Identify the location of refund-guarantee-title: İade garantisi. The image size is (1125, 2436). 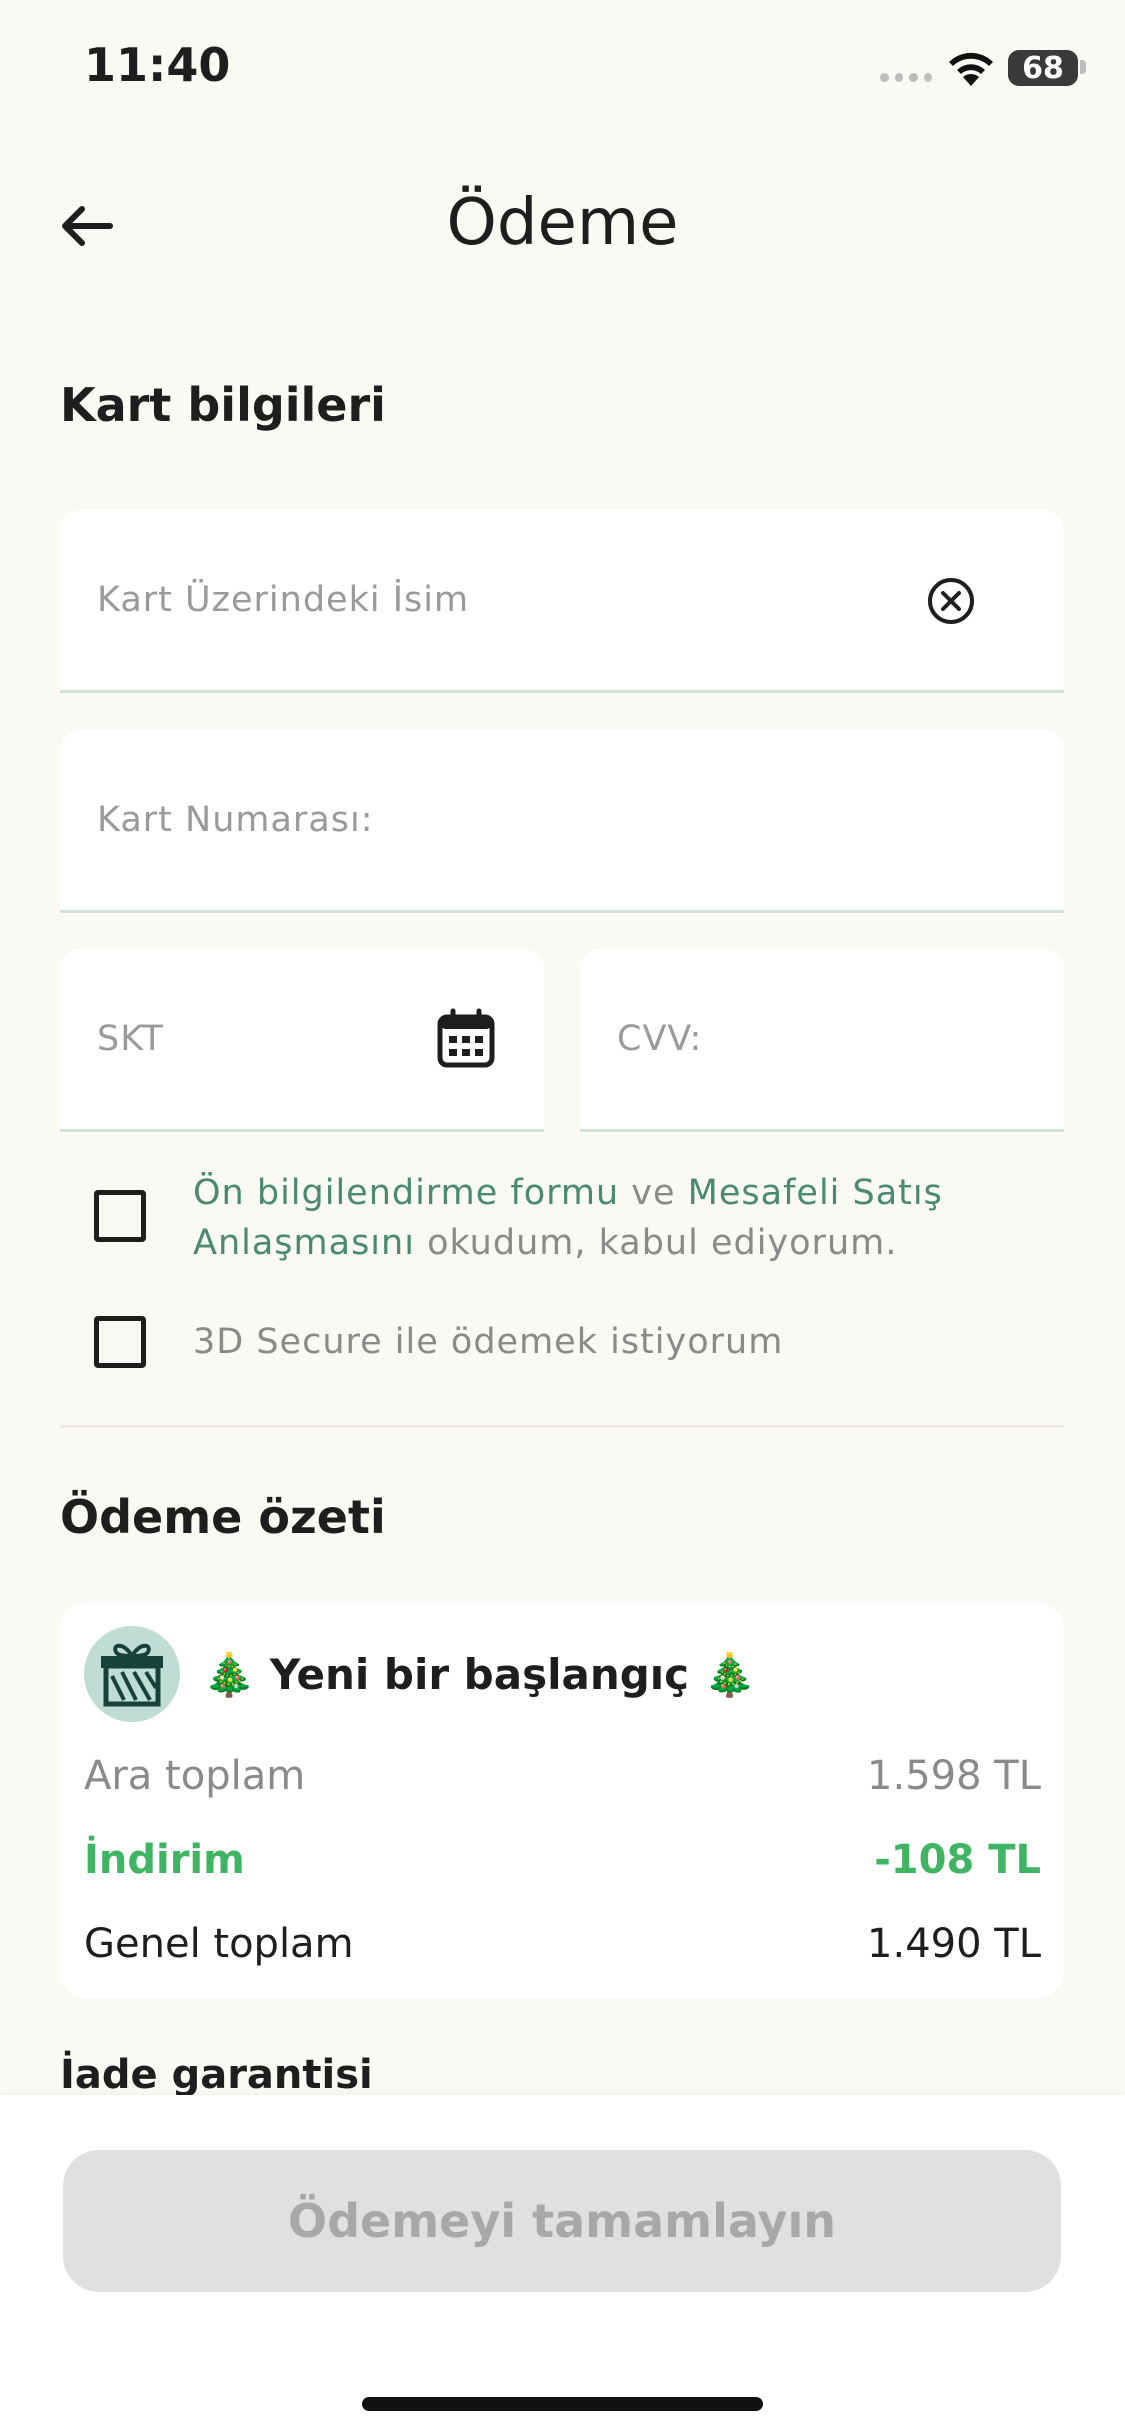
(216, 2075).